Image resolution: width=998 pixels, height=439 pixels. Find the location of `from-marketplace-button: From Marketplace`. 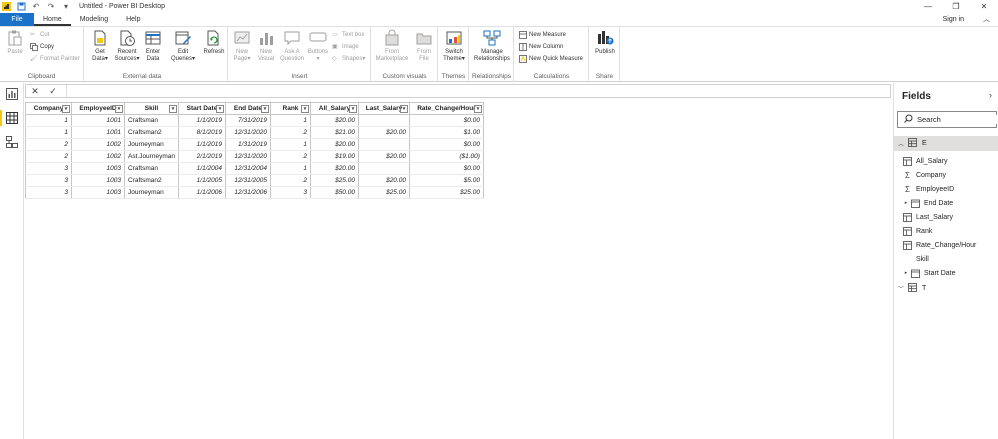

from-marketplace-button: From Marketplace is located at coordinates (392, 46).